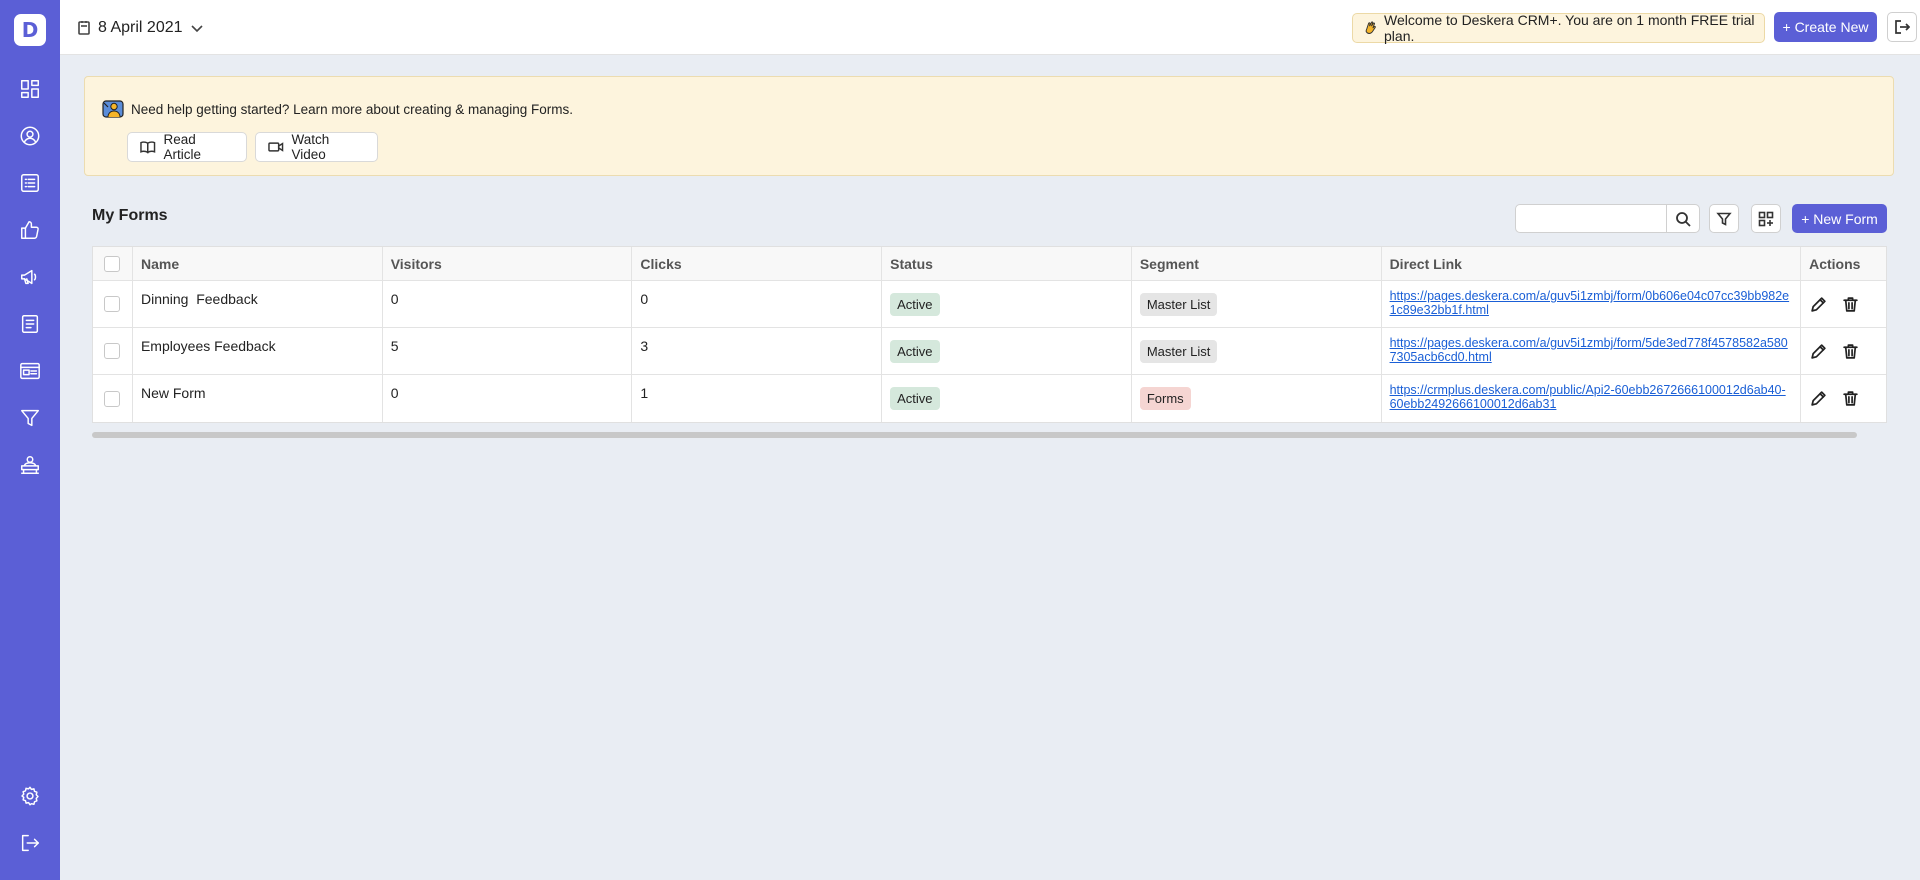 This screenshot has width=1920, height=880. Describe the element at coordinates (276, 147) in the screenshot. I see `video-camera-icon` at that location.